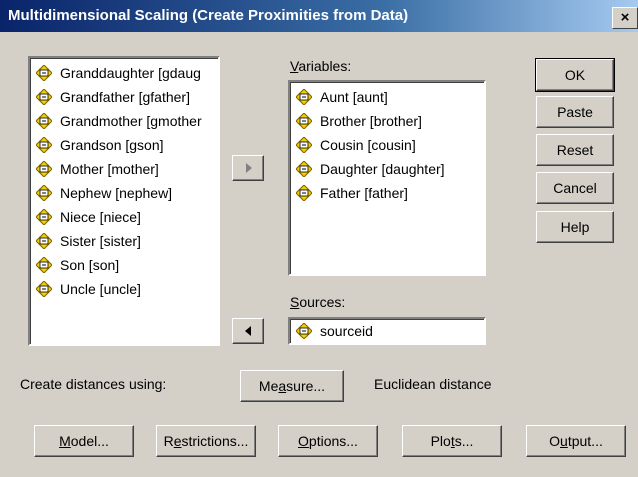 This screenshot has height=477, width=638. I want to click on list-item: Aunt [aunt], so click(387, 97).